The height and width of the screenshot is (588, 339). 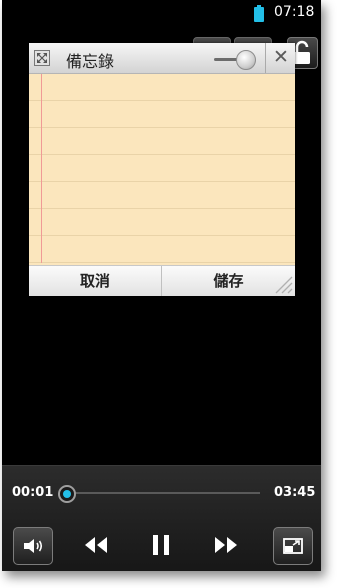 What do you see at coordinates (162, 58) in the screenshot?
I see `memo-titlebar: 備忘錄 ✕` at bounding box center [162, 58].